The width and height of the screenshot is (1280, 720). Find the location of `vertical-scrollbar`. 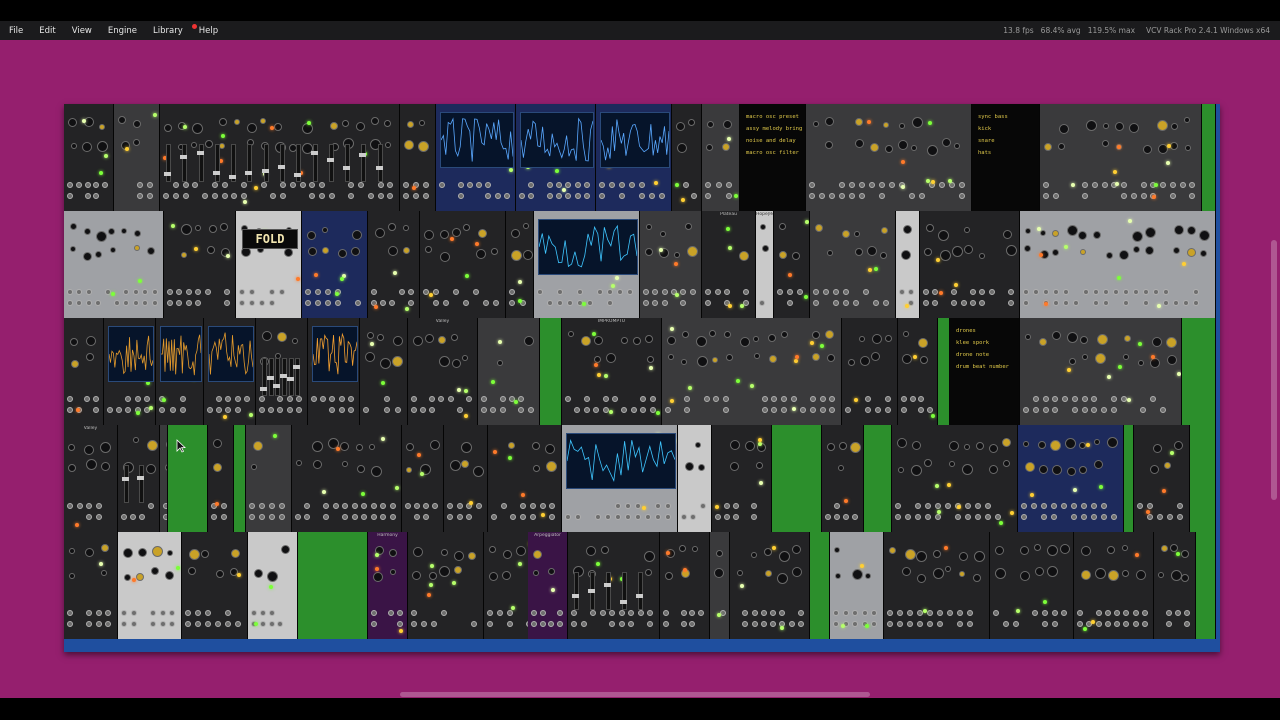

vertical-scrollbar is located at coordinates (1274, 370).